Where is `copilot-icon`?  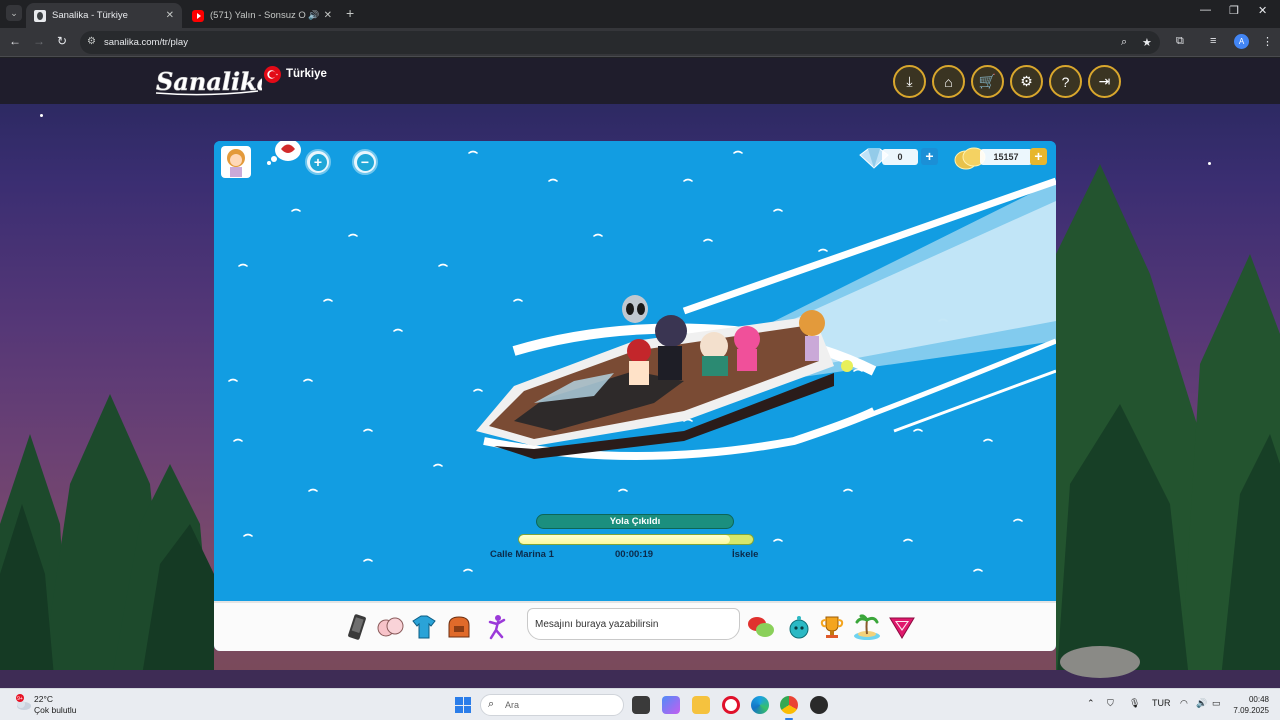 copilot-icon is located at coordinates (671, 705).